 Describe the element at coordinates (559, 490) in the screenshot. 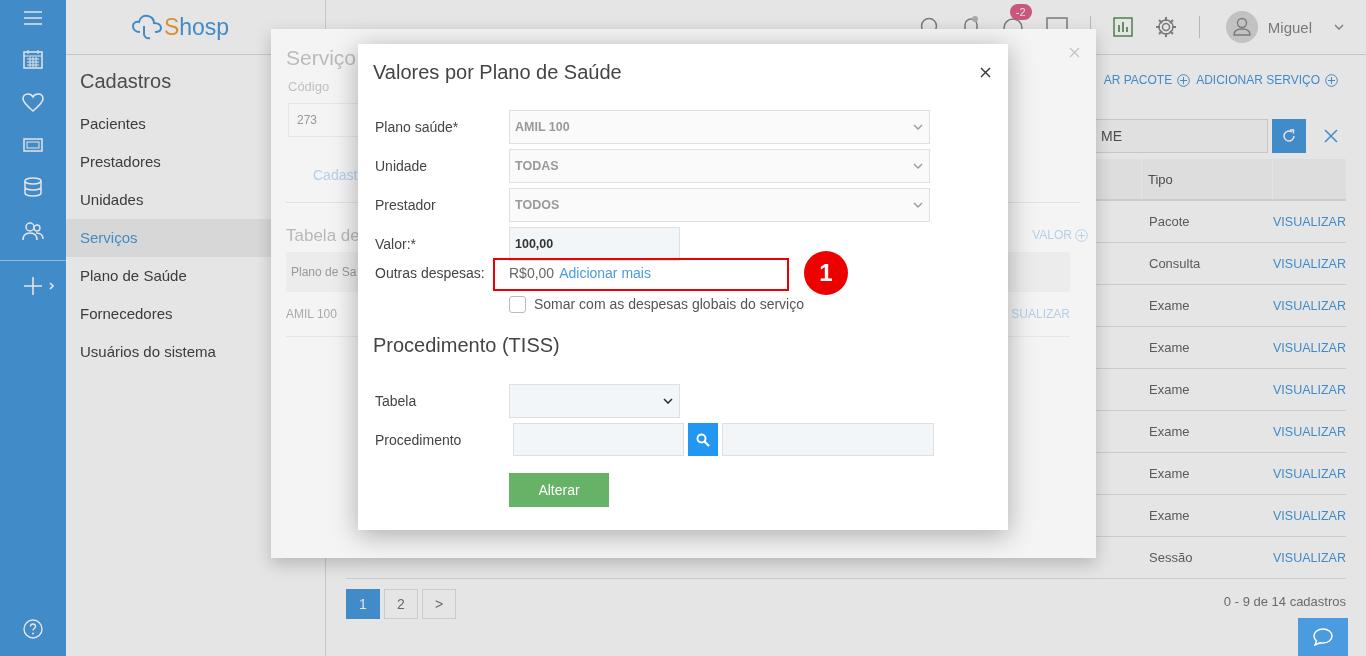

I see `submit-button: Alterar` at that location.